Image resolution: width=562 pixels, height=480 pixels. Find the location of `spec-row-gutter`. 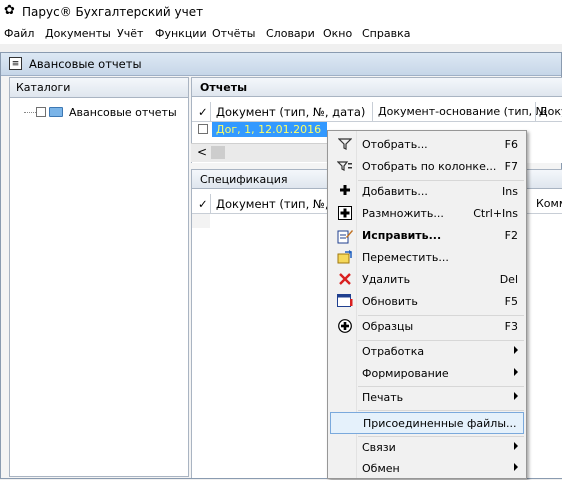

spec-row-gutter is located at coordinates (201, 221).